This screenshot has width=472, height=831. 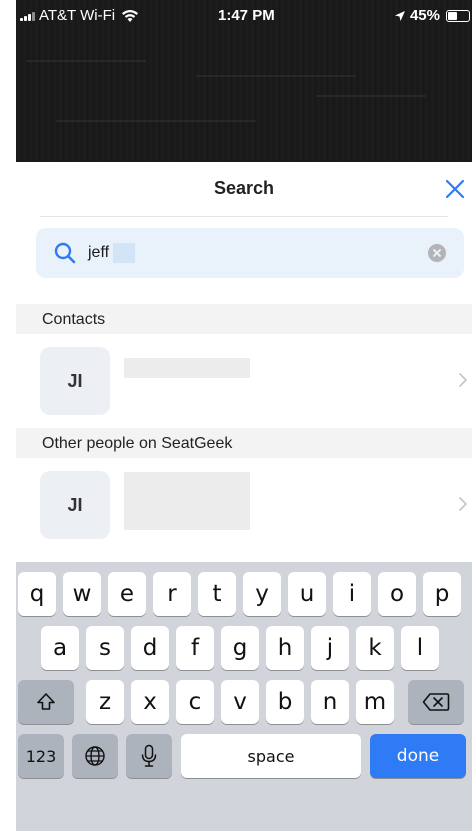 What do you see at coordinates (137, 443) in the screenshot?
I see `section-label-other: Other people on SeatGeek` at bounding box center [137, 443].